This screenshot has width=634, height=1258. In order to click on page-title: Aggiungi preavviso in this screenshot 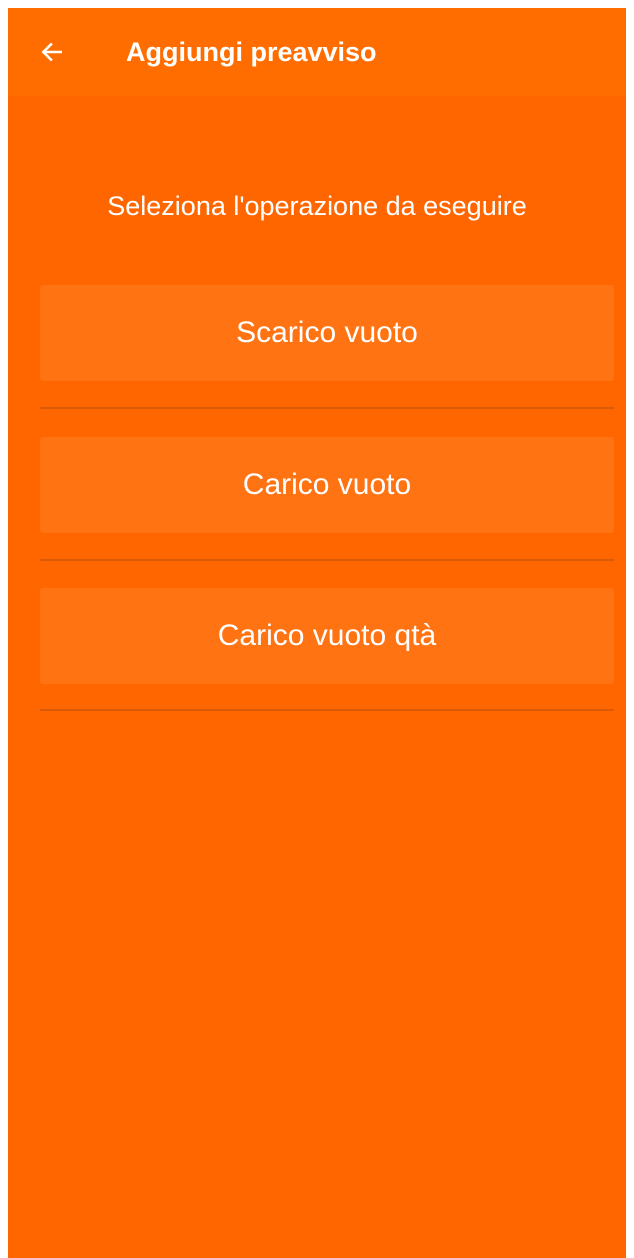, I will do `click(251, 52)`.